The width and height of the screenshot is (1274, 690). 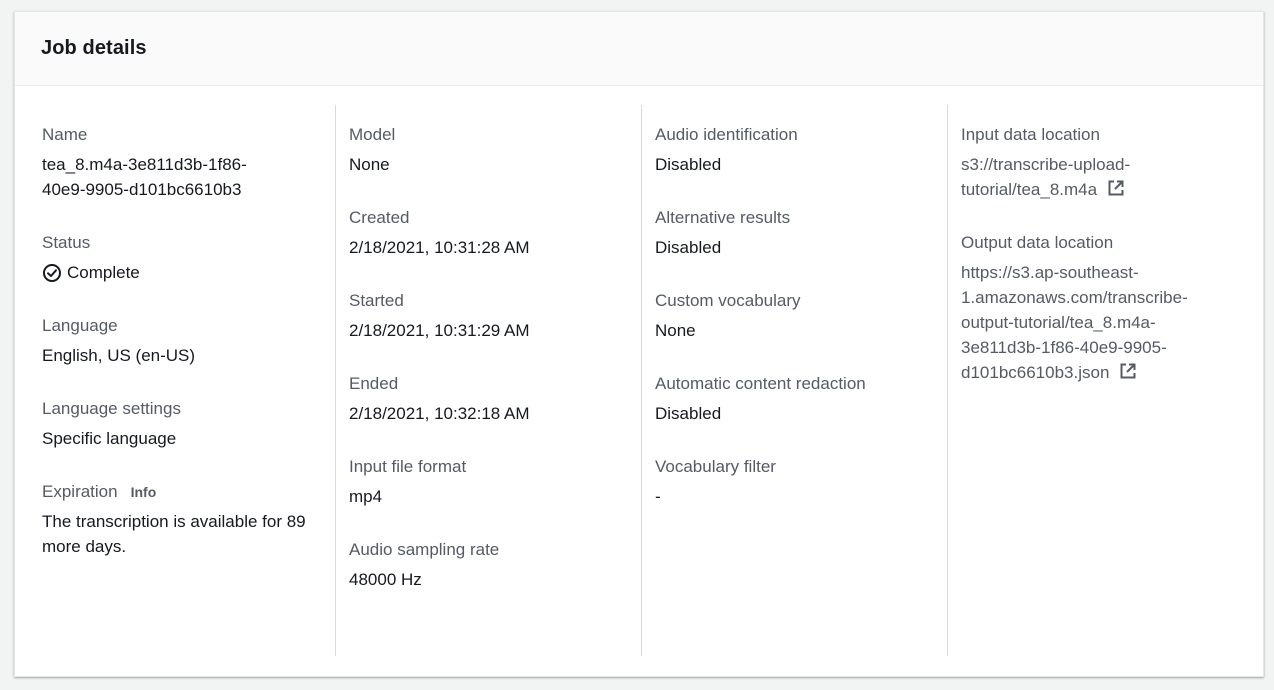 I want to click on panel-title: Job details, so click(x=94, y=48).